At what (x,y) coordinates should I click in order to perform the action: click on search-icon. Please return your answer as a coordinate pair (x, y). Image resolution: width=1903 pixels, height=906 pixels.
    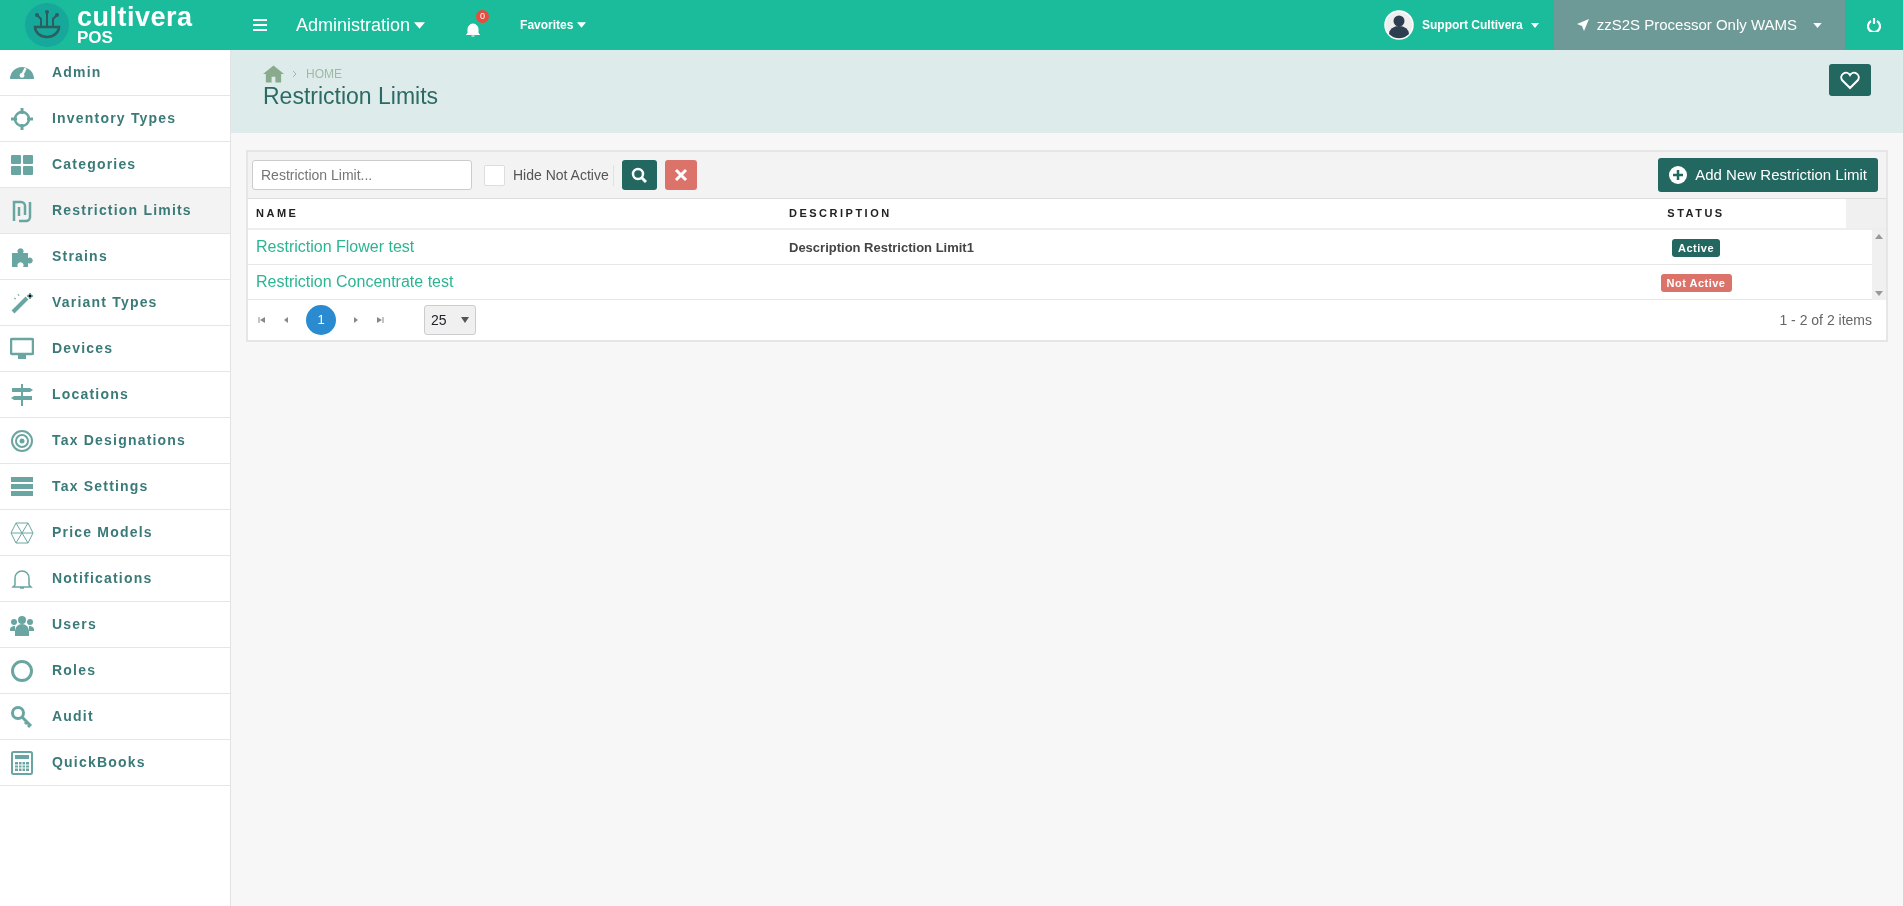
    Looking at the image, I should click on (639, 175).